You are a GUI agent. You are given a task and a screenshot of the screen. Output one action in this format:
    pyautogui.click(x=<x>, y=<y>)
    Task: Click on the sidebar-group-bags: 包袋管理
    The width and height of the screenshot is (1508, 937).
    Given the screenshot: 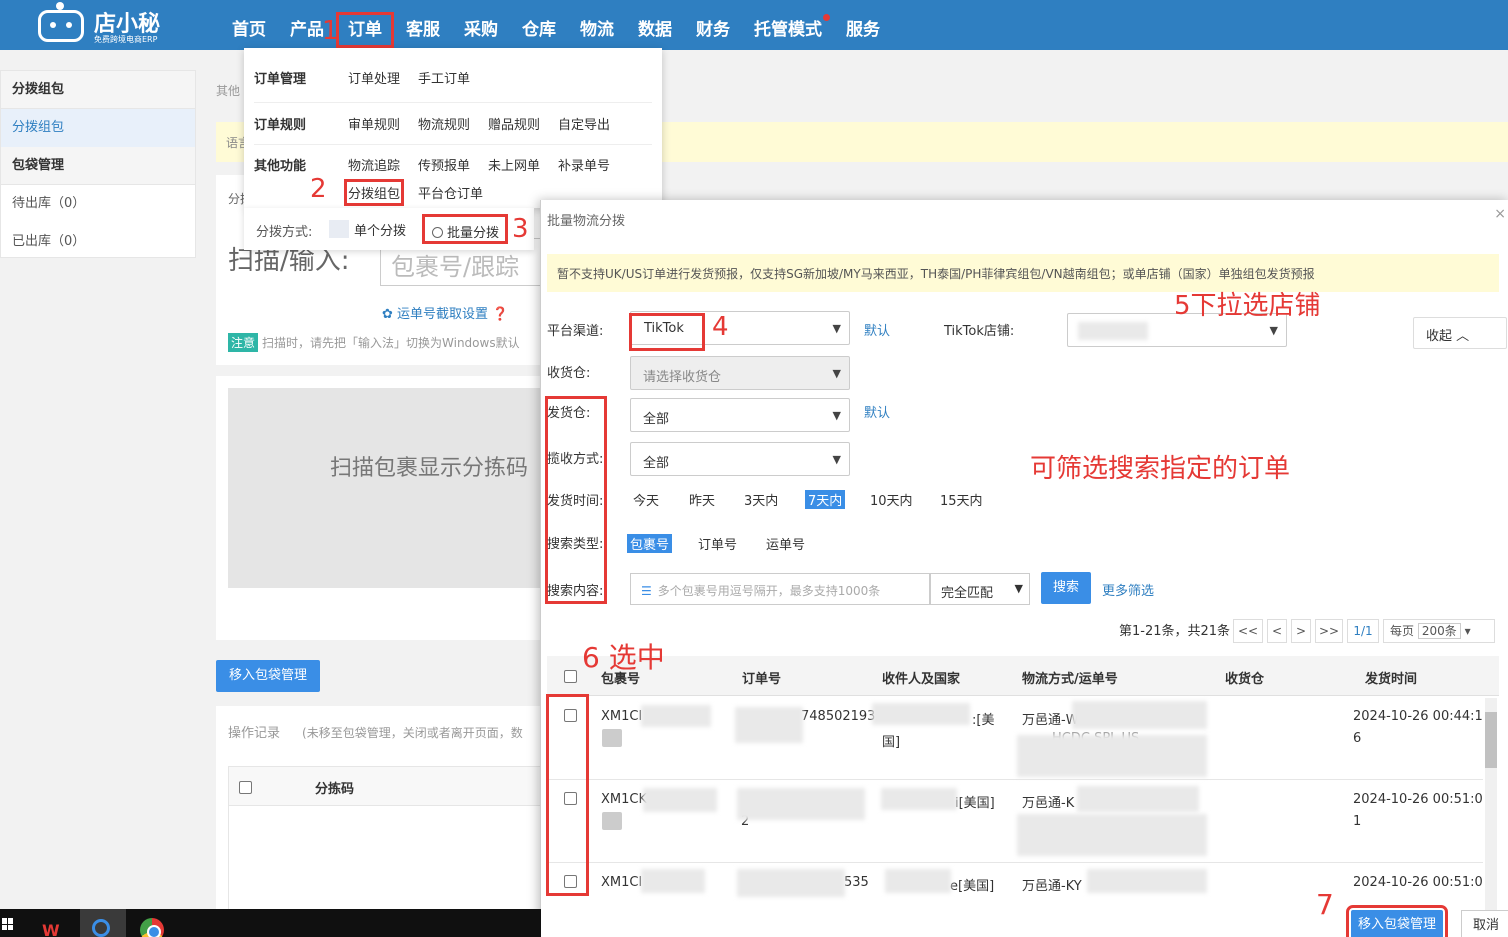 What is the action you would take?
    pyautogui.click(x=98, y=166)
    